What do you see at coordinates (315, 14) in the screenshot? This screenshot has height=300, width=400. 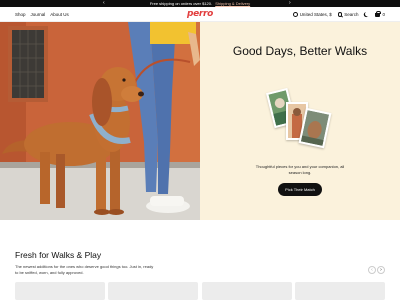 I see `region-label: United States, $` at bounding box center [315, 14].